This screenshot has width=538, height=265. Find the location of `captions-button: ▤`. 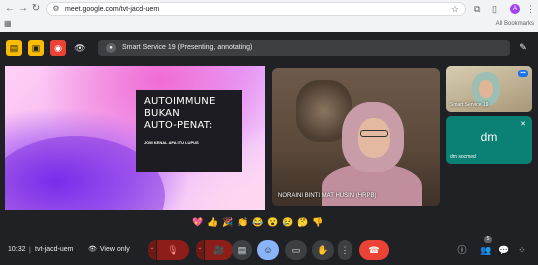

captions-button: ▤ is located at coordinates (242, 250).